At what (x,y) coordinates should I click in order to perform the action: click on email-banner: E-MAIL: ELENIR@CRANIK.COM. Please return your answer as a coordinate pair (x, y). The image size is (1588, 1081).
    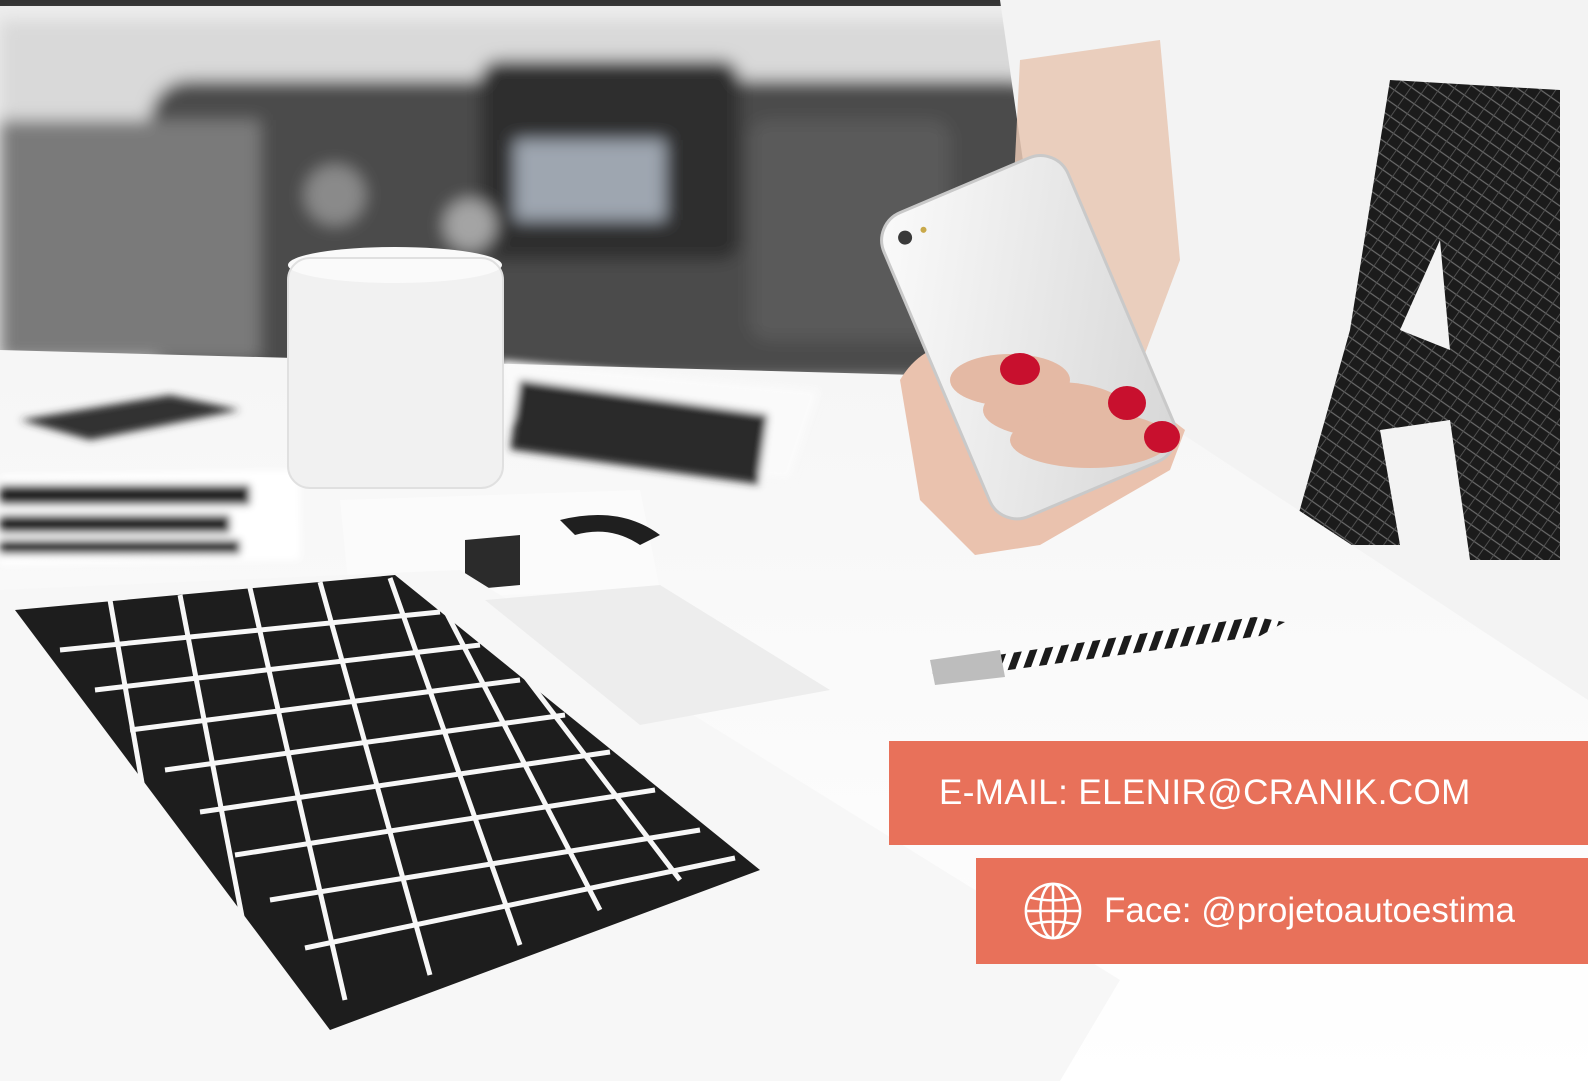
    Looking at the image, I should click on (1238, 793).